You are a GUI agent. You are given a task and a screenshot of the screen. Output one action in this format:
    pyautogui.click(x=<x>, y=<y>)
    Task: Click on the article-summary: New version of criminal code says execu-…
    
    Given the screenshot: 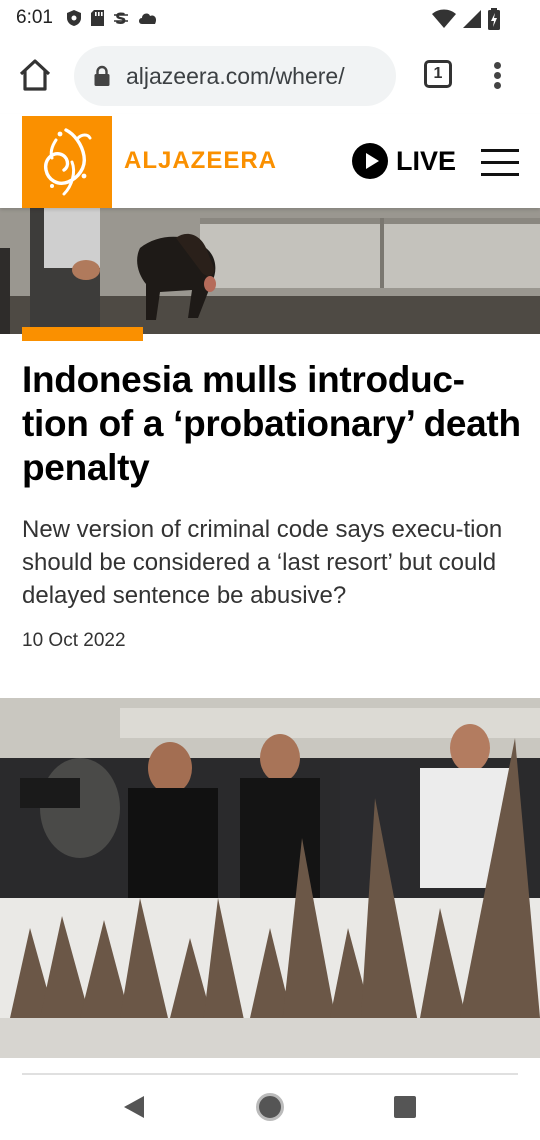 What is the action you would take?
    pyautogui.click(x=272, y=562)
    